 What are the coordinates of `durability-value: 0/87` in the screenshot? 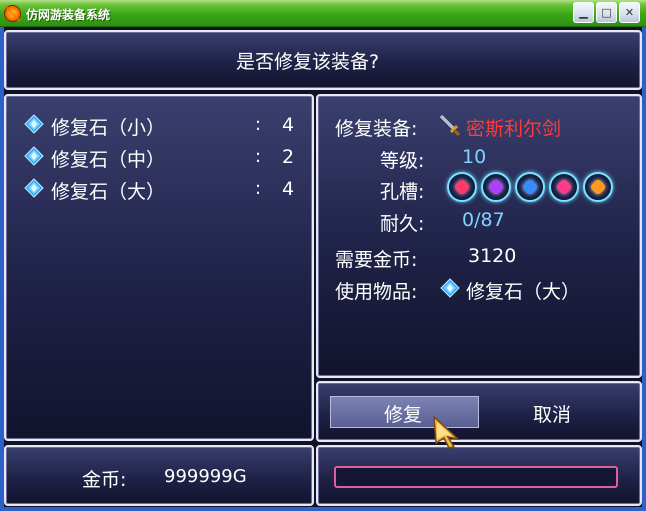 It's located at (483, 220).